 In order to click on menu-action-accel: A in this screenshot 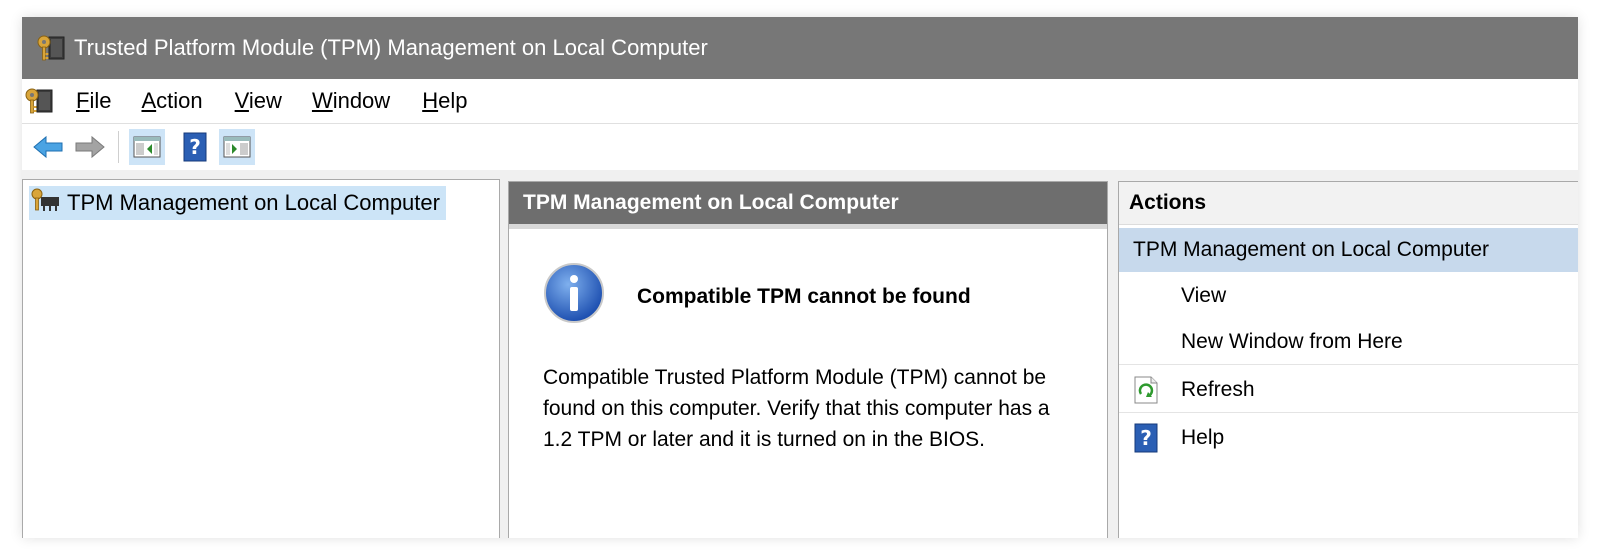, I will do `click(149, 100)`.